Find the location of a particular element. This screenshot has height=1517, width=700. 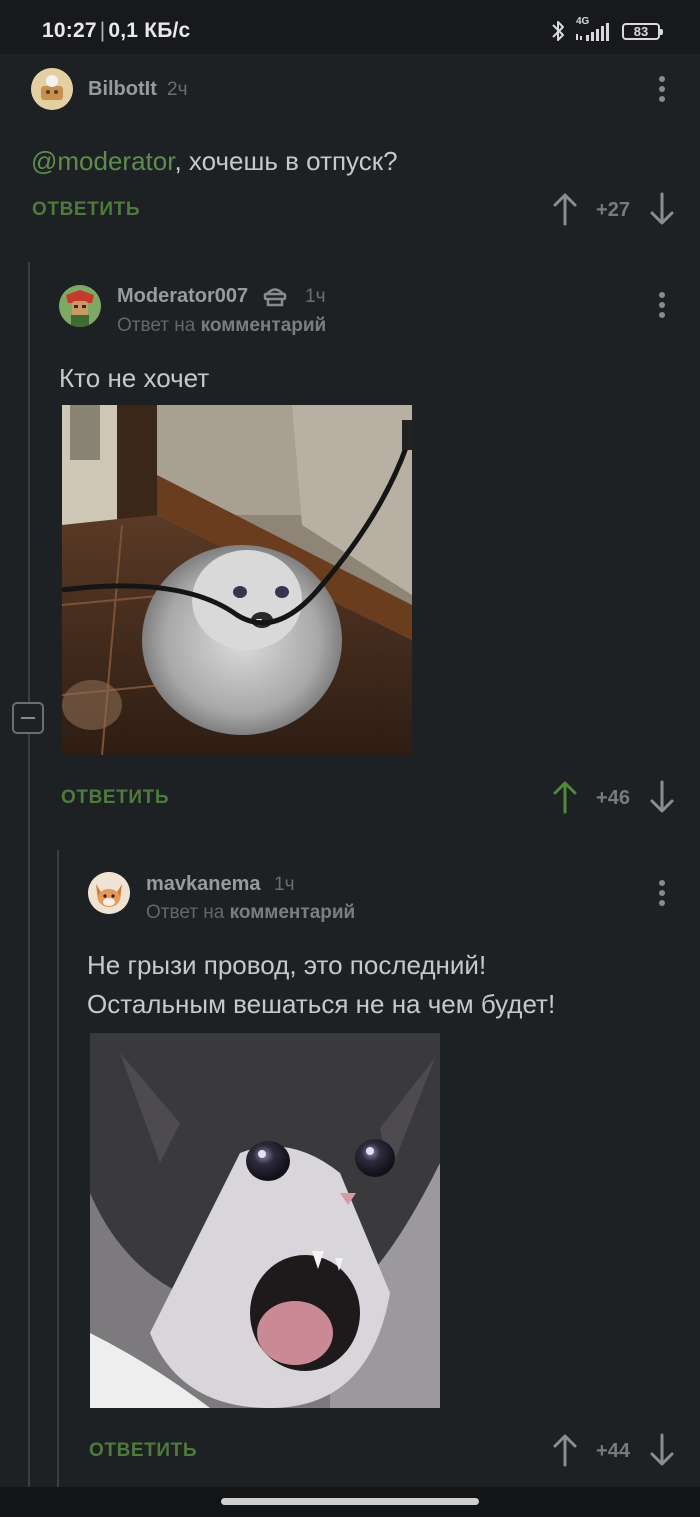

comment-text: Кто не хочет is located at coordinates (134, 378).